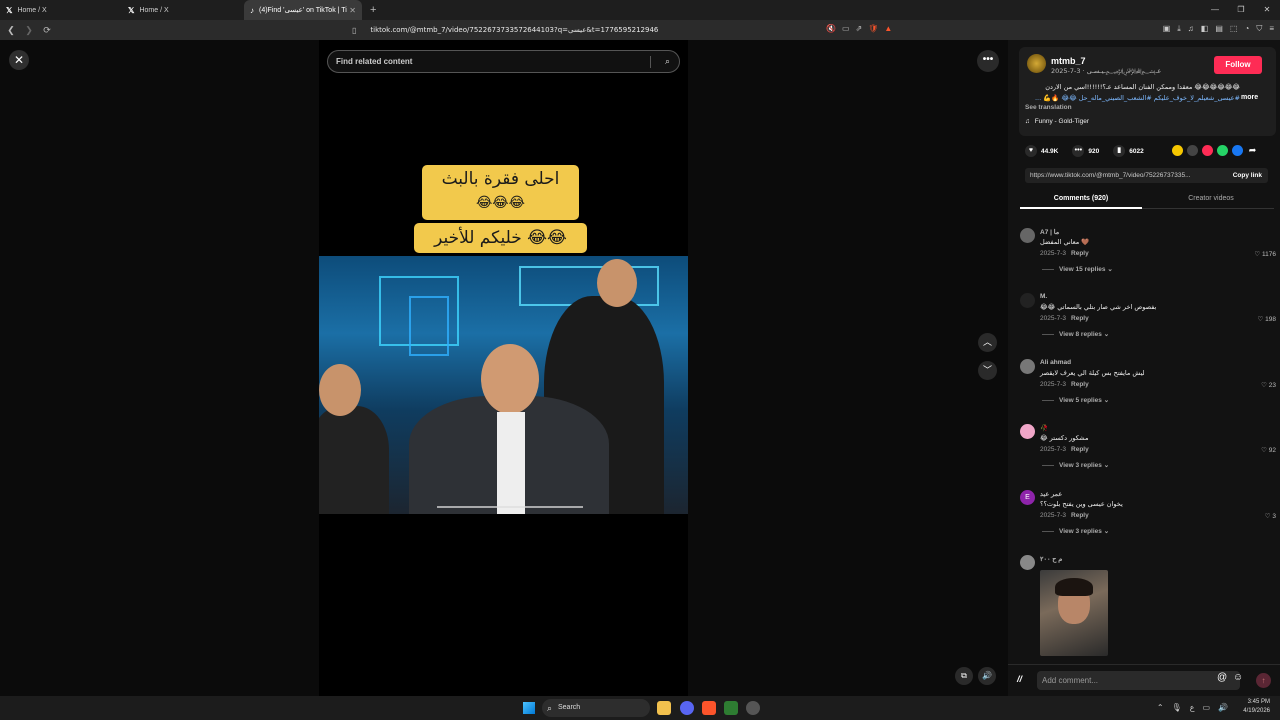 The image size is (1280, 720). What do you see at coordinates (873, 28) in the screenshot?
I see `brave-shield-icon: 🛡` at bounding box center [873, 28].